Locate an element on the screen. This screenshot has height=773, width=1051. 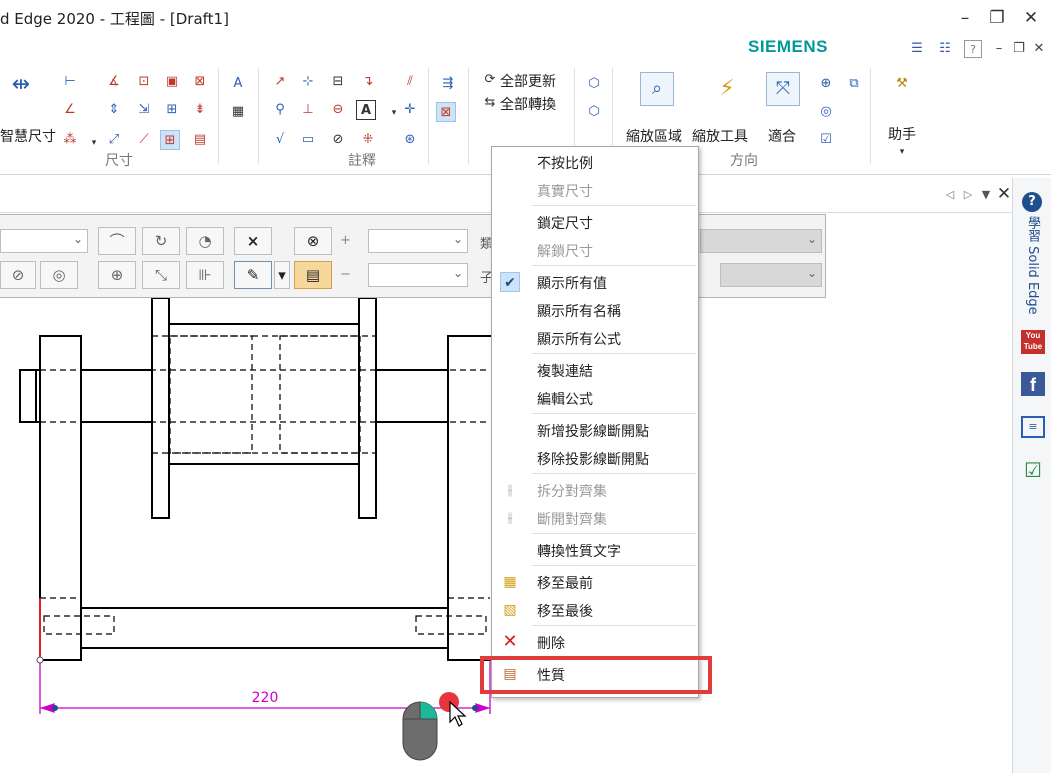
zoom-tool-icon: ⚡ is located at coordinates (727, 89).